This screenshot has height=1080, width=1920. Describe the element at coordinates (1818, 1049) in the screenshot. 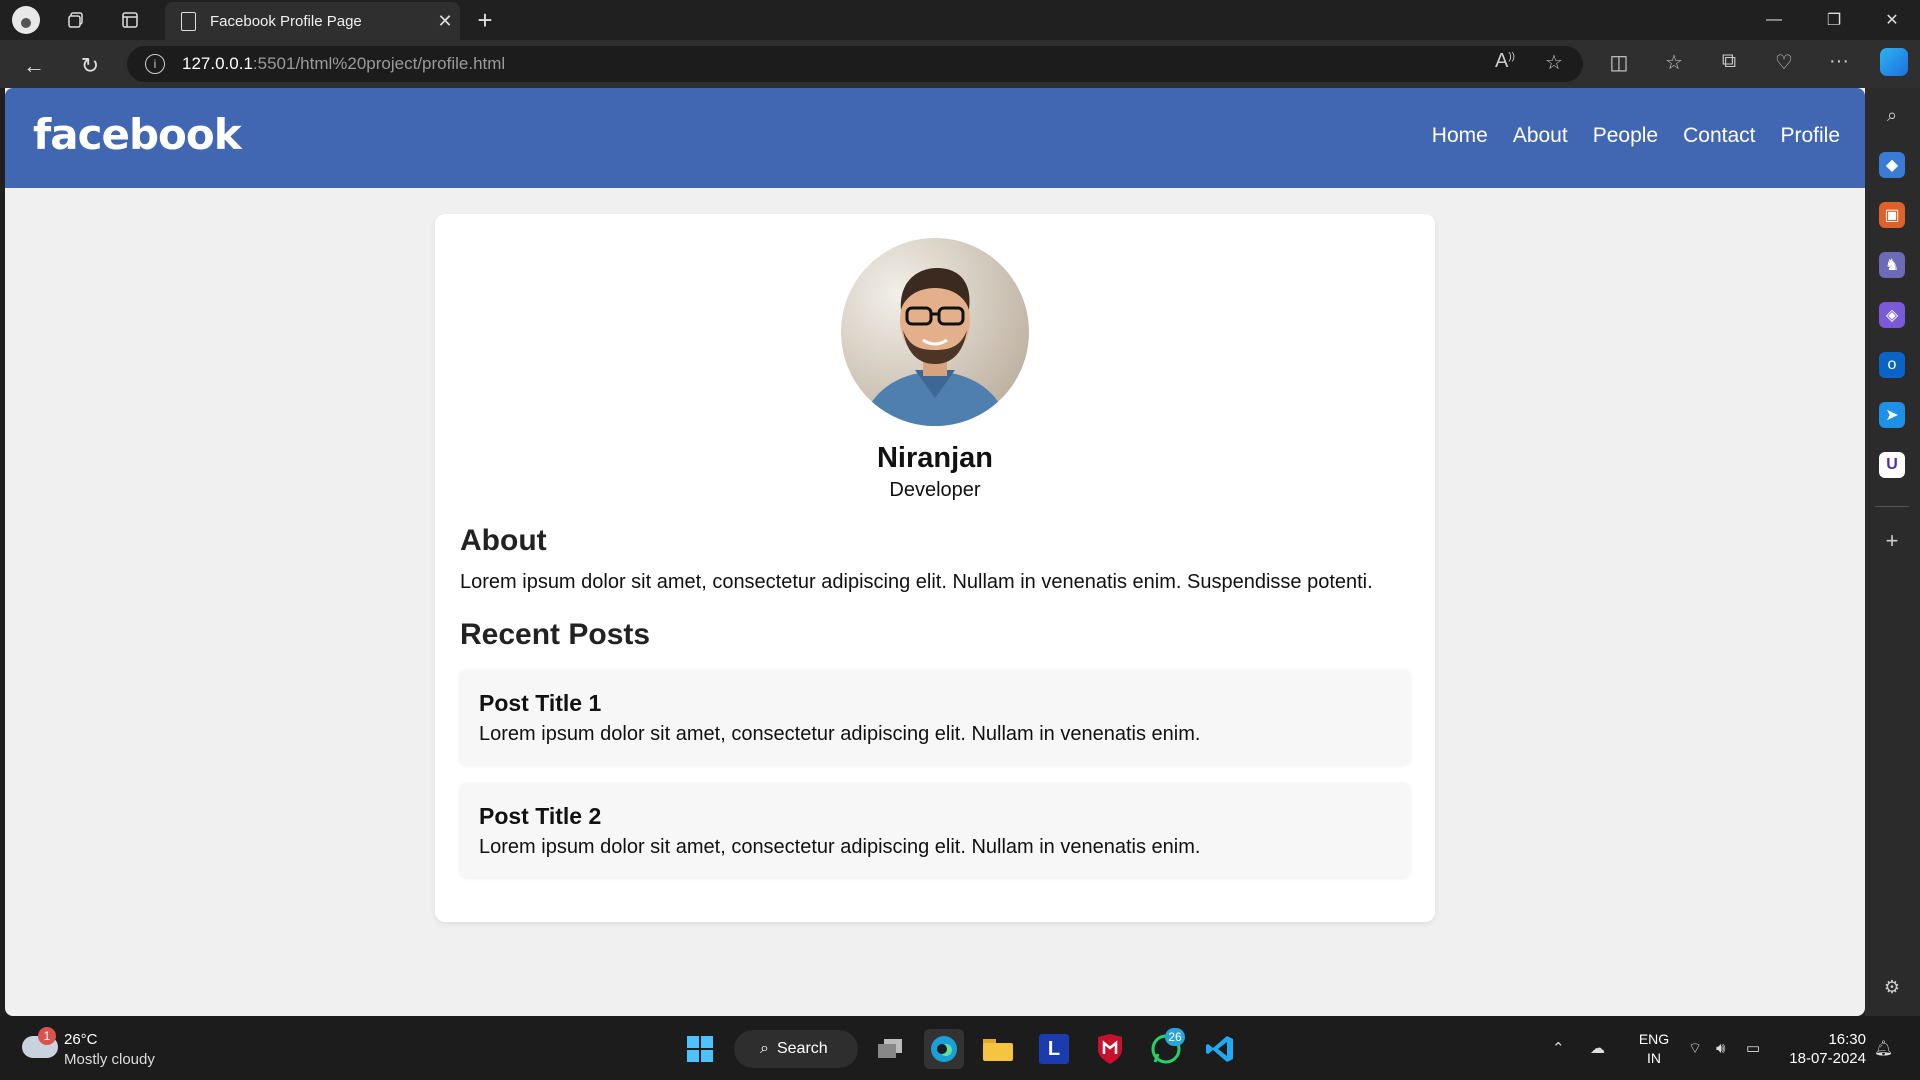

I see `clock: 16:30 18-07-2024` at that location.